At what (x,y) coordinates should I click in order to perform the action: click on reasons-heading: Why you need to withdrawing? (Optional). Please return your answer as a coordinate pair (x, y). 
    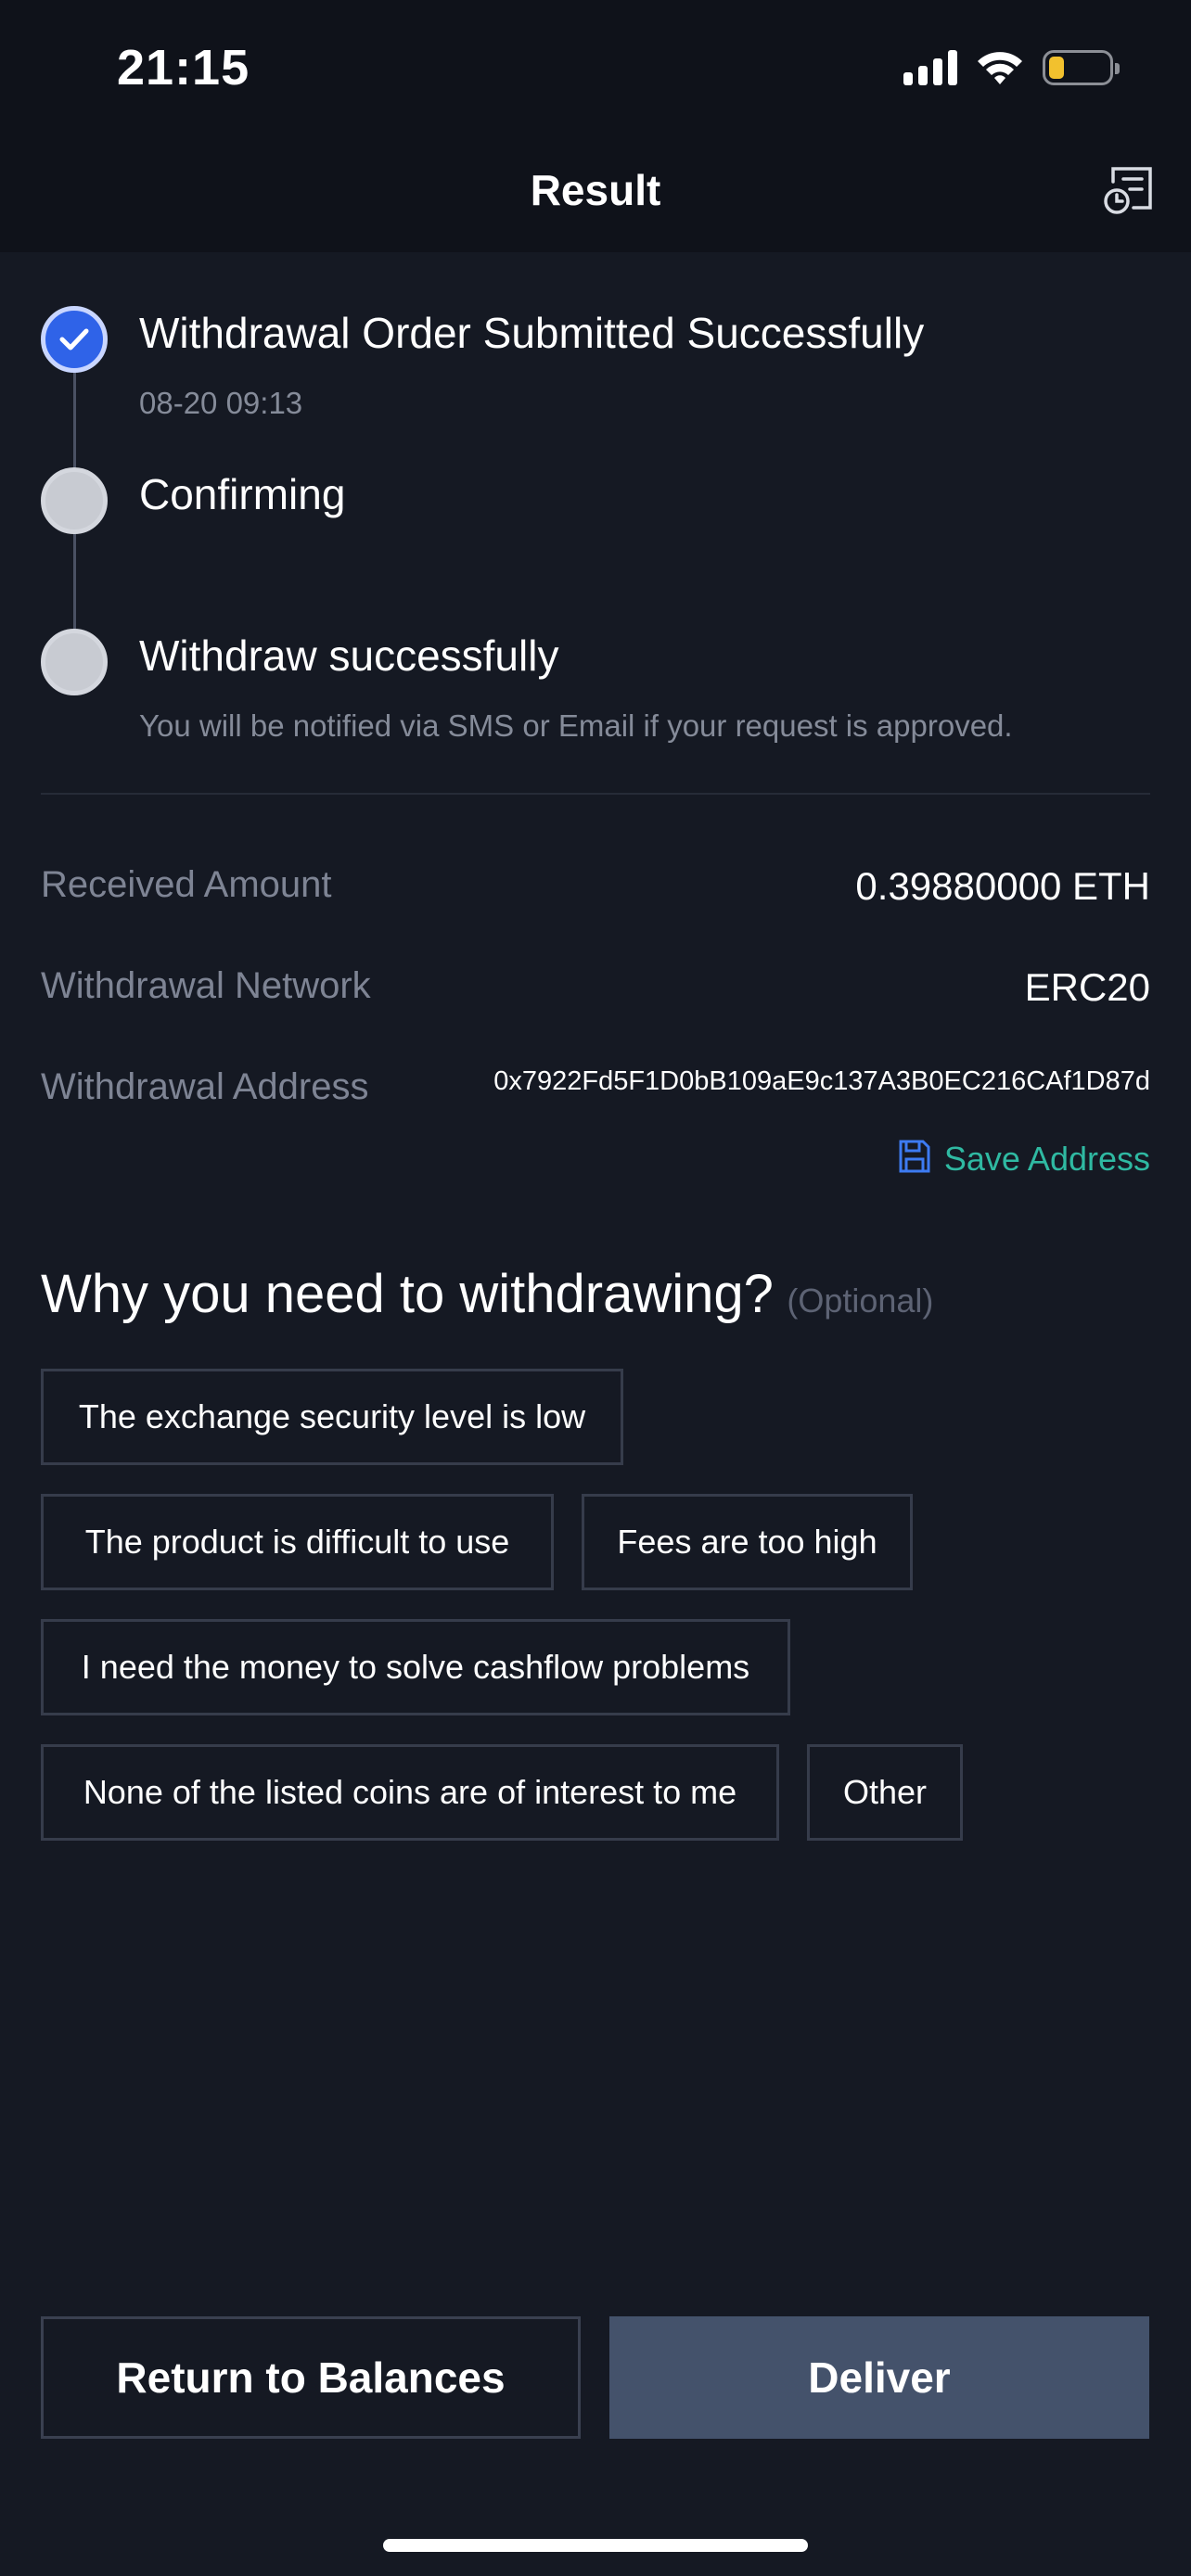
    Looking at the image, I should click on (487, 1294).